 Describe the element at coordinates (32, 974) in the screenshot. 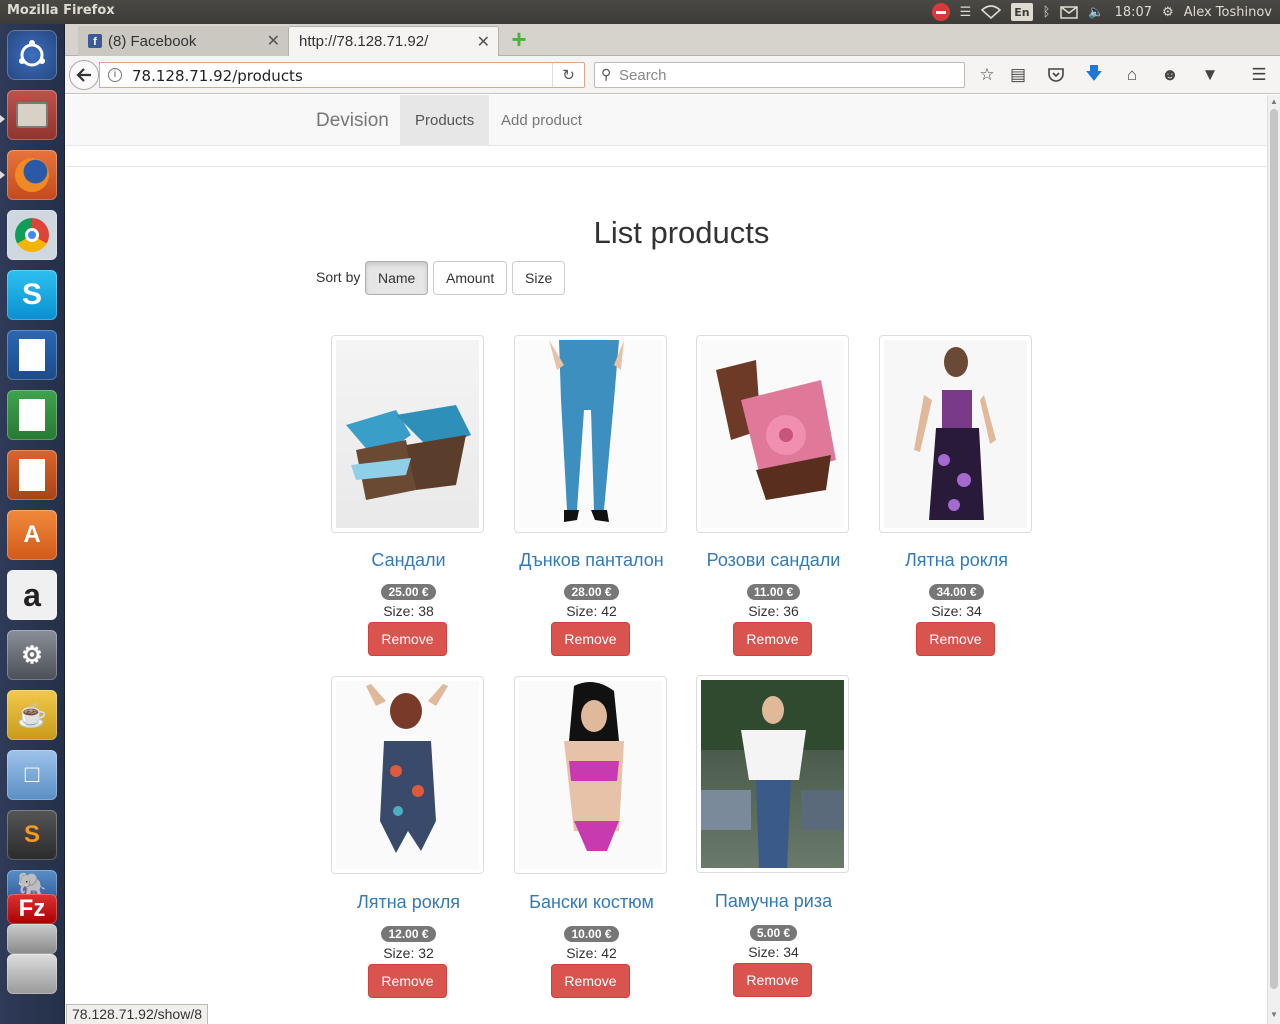

I see `printer-icon` at that location.